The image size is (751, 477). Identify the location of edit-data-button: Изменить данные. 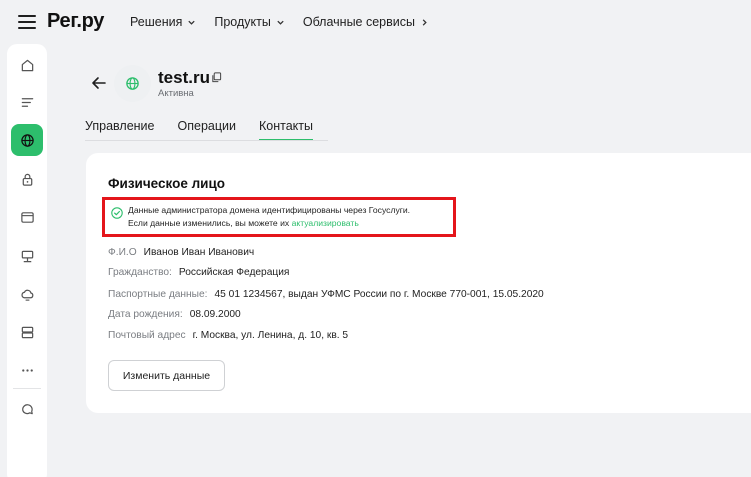
(166, 375).